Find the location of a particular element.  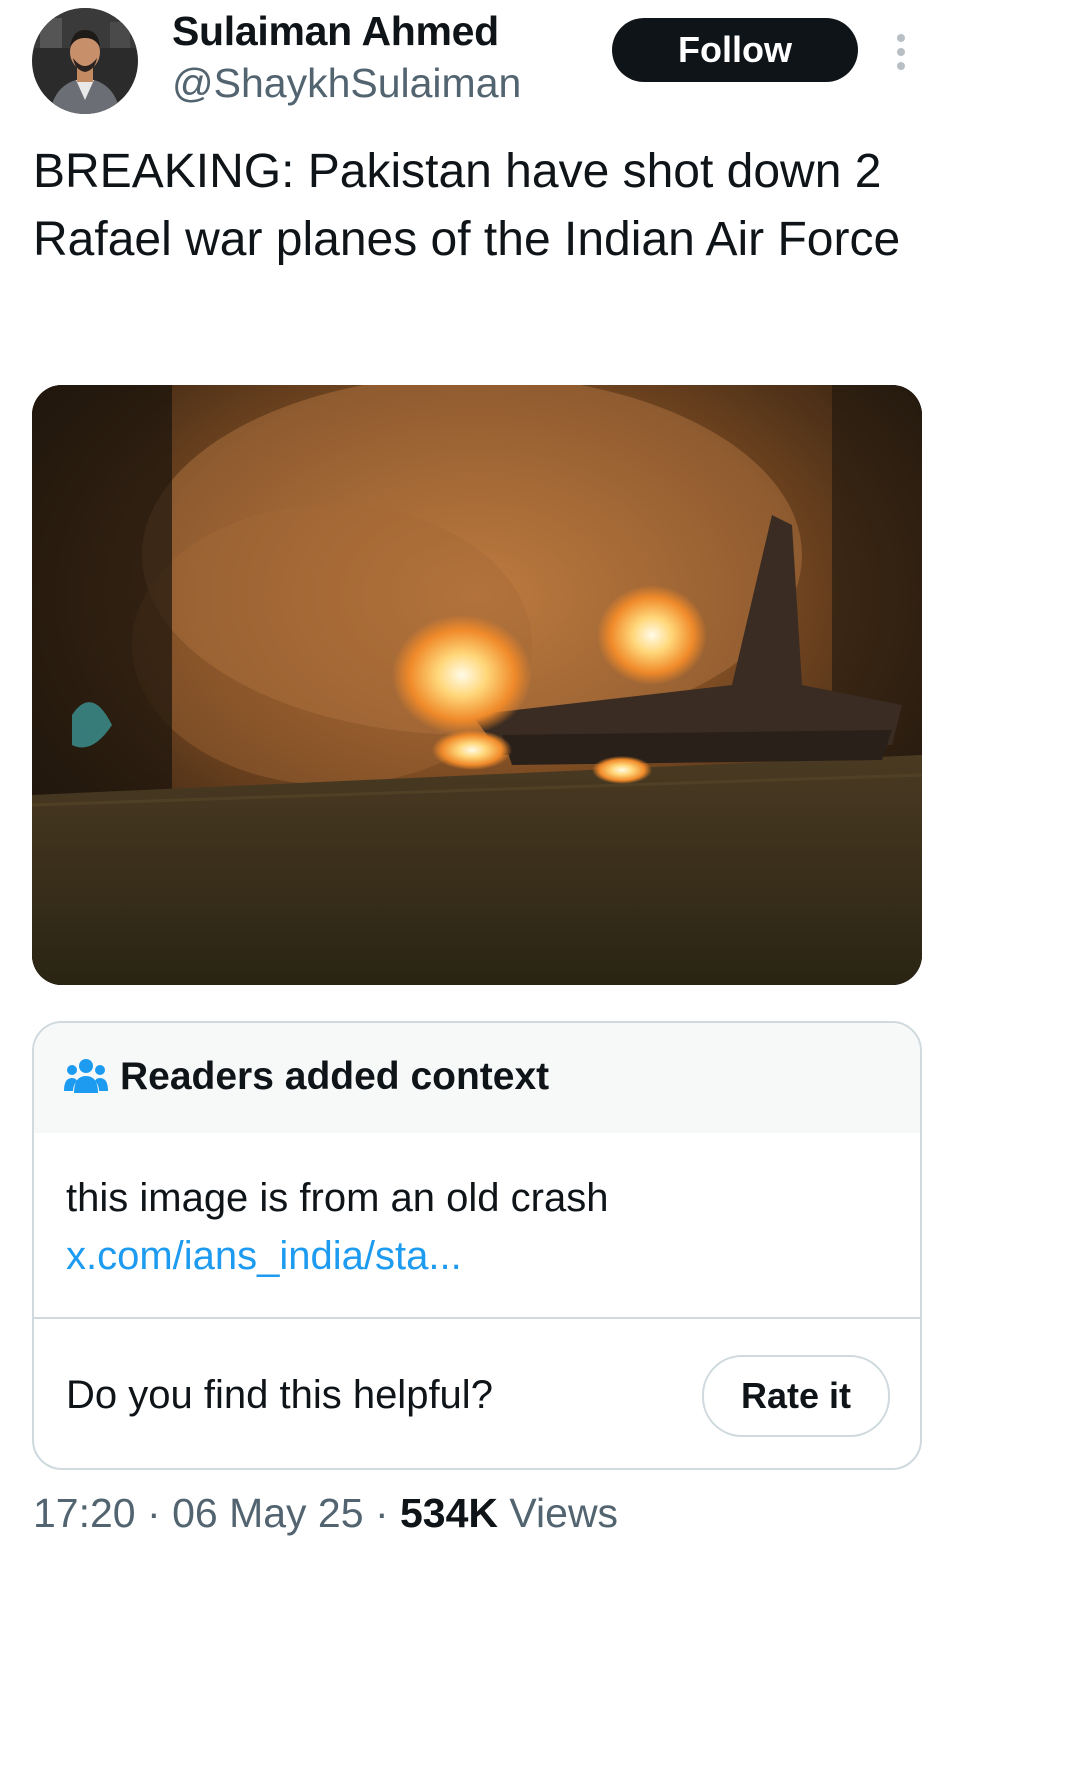

more-vertical-icon is located at coordinates (901, 52).